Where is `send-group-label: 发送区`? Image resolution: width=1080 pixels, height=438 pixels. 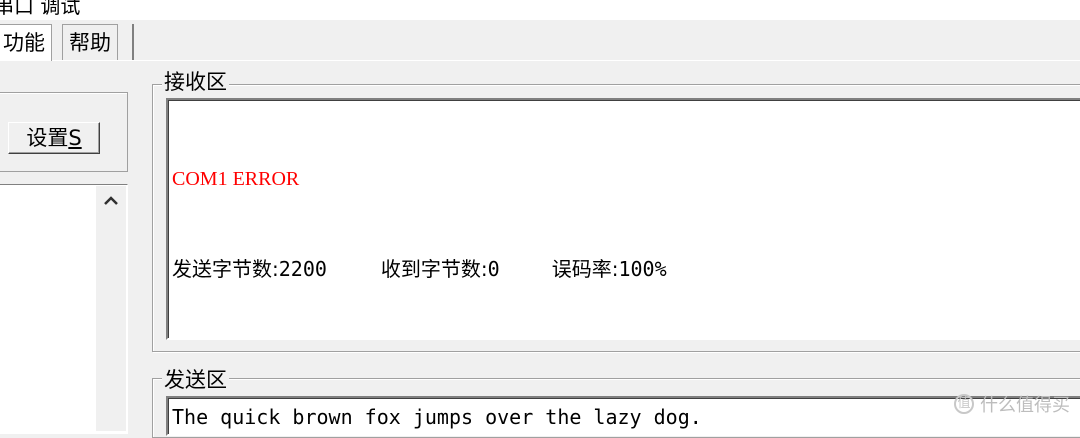
send-group-label: 发送区 is located at coordinates (195, 380).